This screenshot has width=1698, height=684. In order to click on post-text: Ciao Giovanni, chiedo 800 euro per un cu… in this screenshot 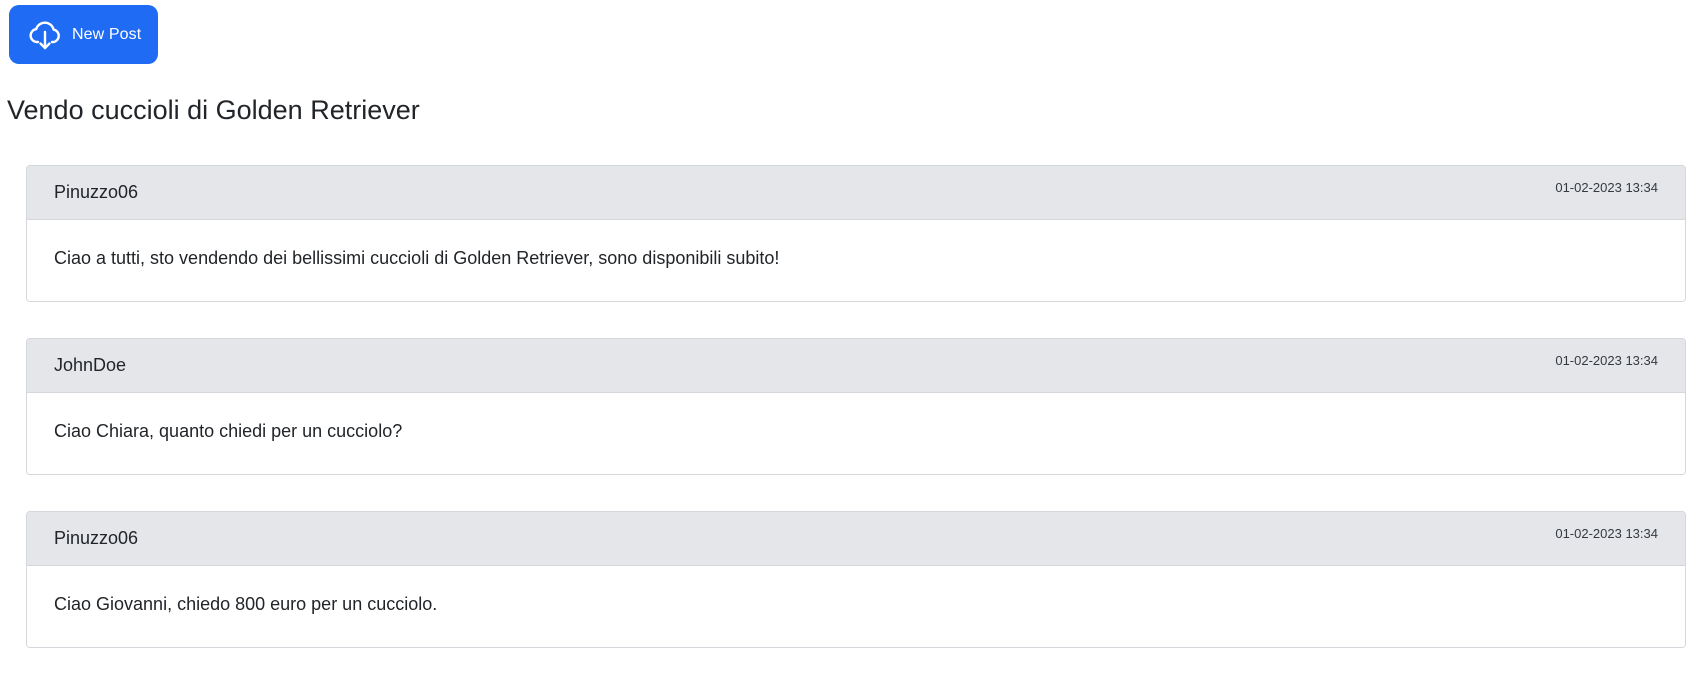, I will do `click(246, 604)`.